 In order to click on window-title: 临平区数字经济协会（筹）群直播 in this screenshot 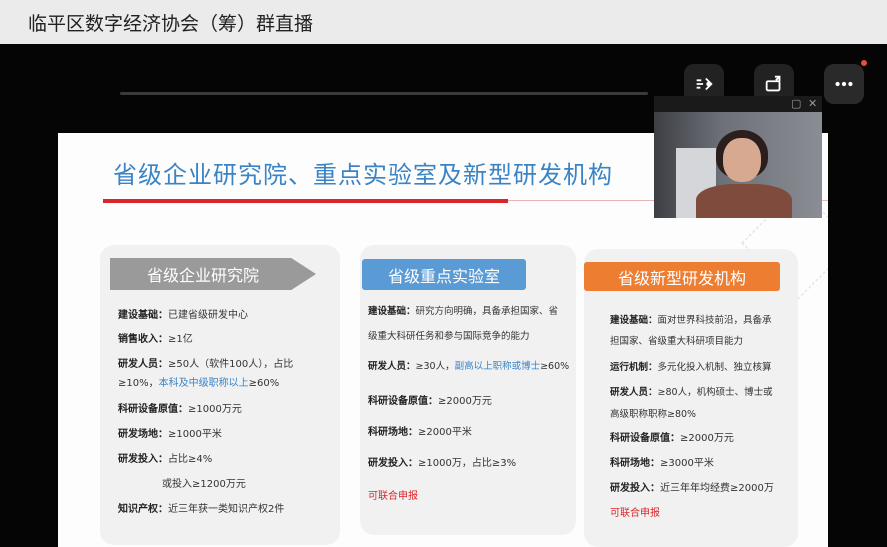, I will do `click(171, 23)`.